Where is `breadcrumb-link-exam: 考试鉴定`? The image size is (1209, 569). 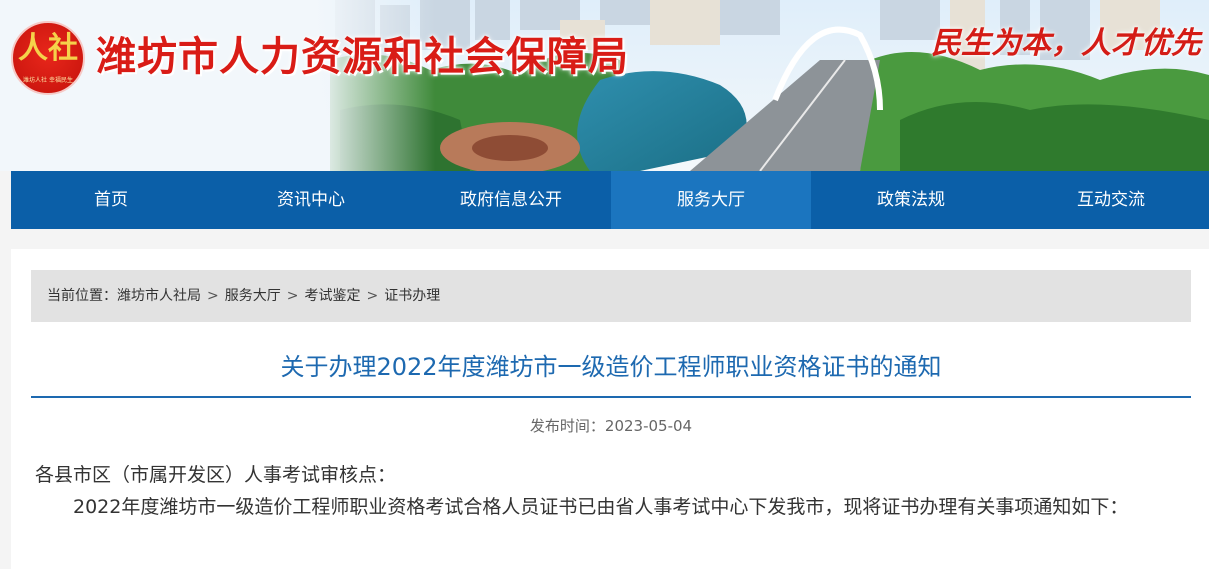
breadcrumb-link-exam: 考试鉴定 is located at coordinates (332, 296).